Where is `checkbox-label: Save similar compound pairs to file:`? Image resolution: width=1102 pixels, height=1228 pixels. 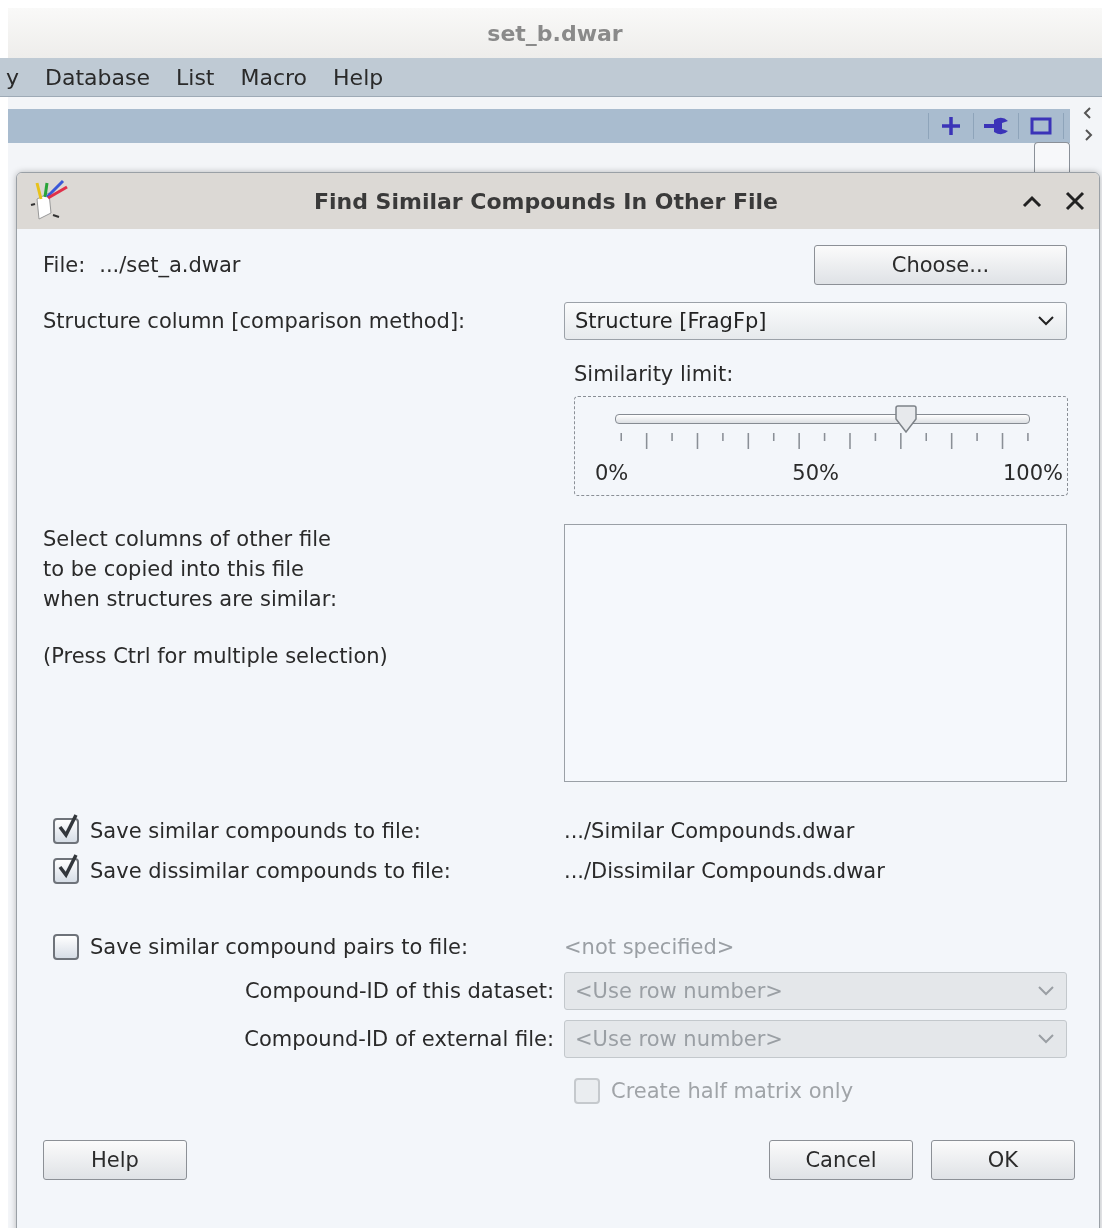
checkbox-label: Save similar compound pairs to file: is located at coordinates (279, 947).